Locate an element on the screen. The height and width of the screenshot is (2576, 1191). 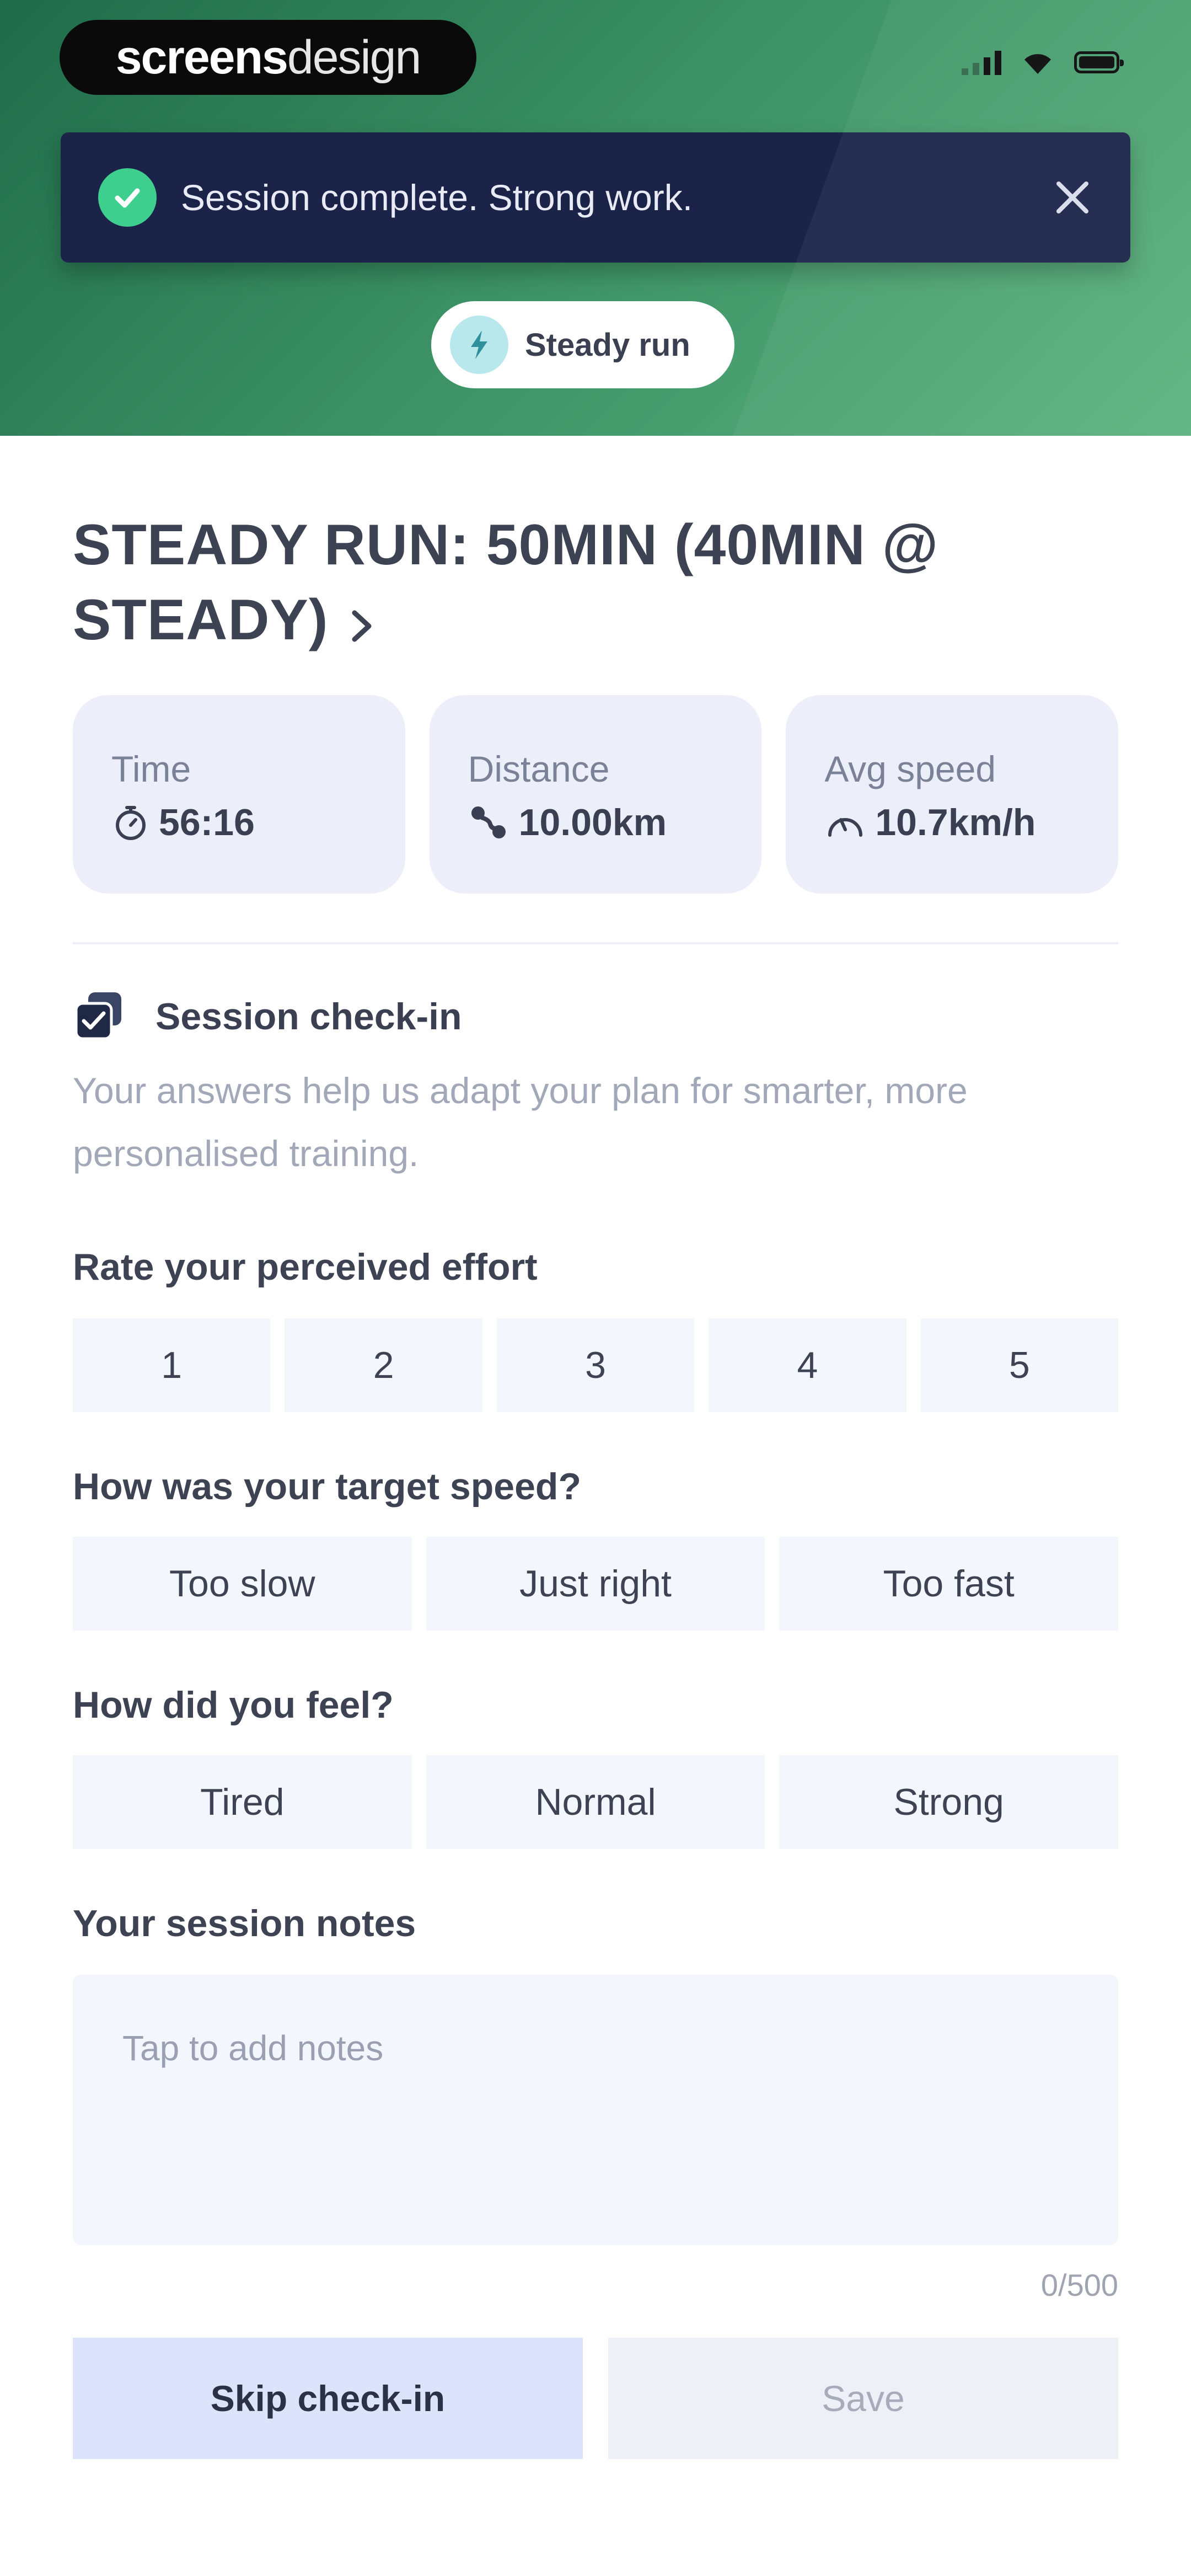
close-icon is located at coordinates (1072, 197).